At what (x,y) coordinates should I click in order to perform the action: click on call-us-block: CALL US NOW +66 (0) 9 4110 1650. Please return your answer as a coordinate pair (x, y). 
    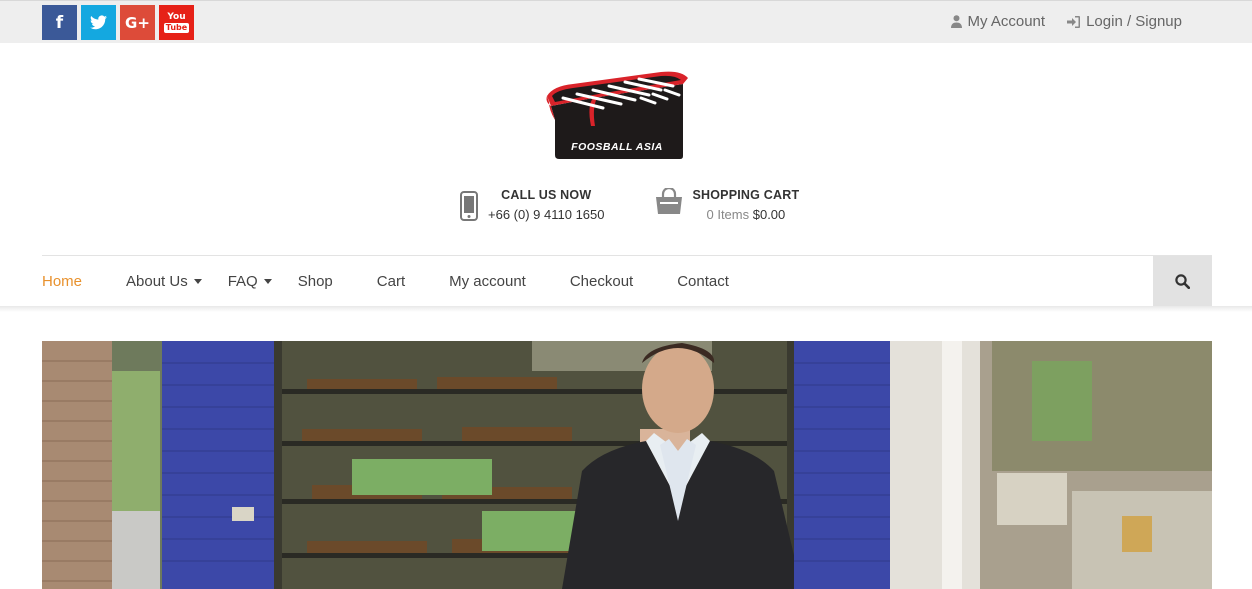
    Looking at the image, I should click on (532, 205).